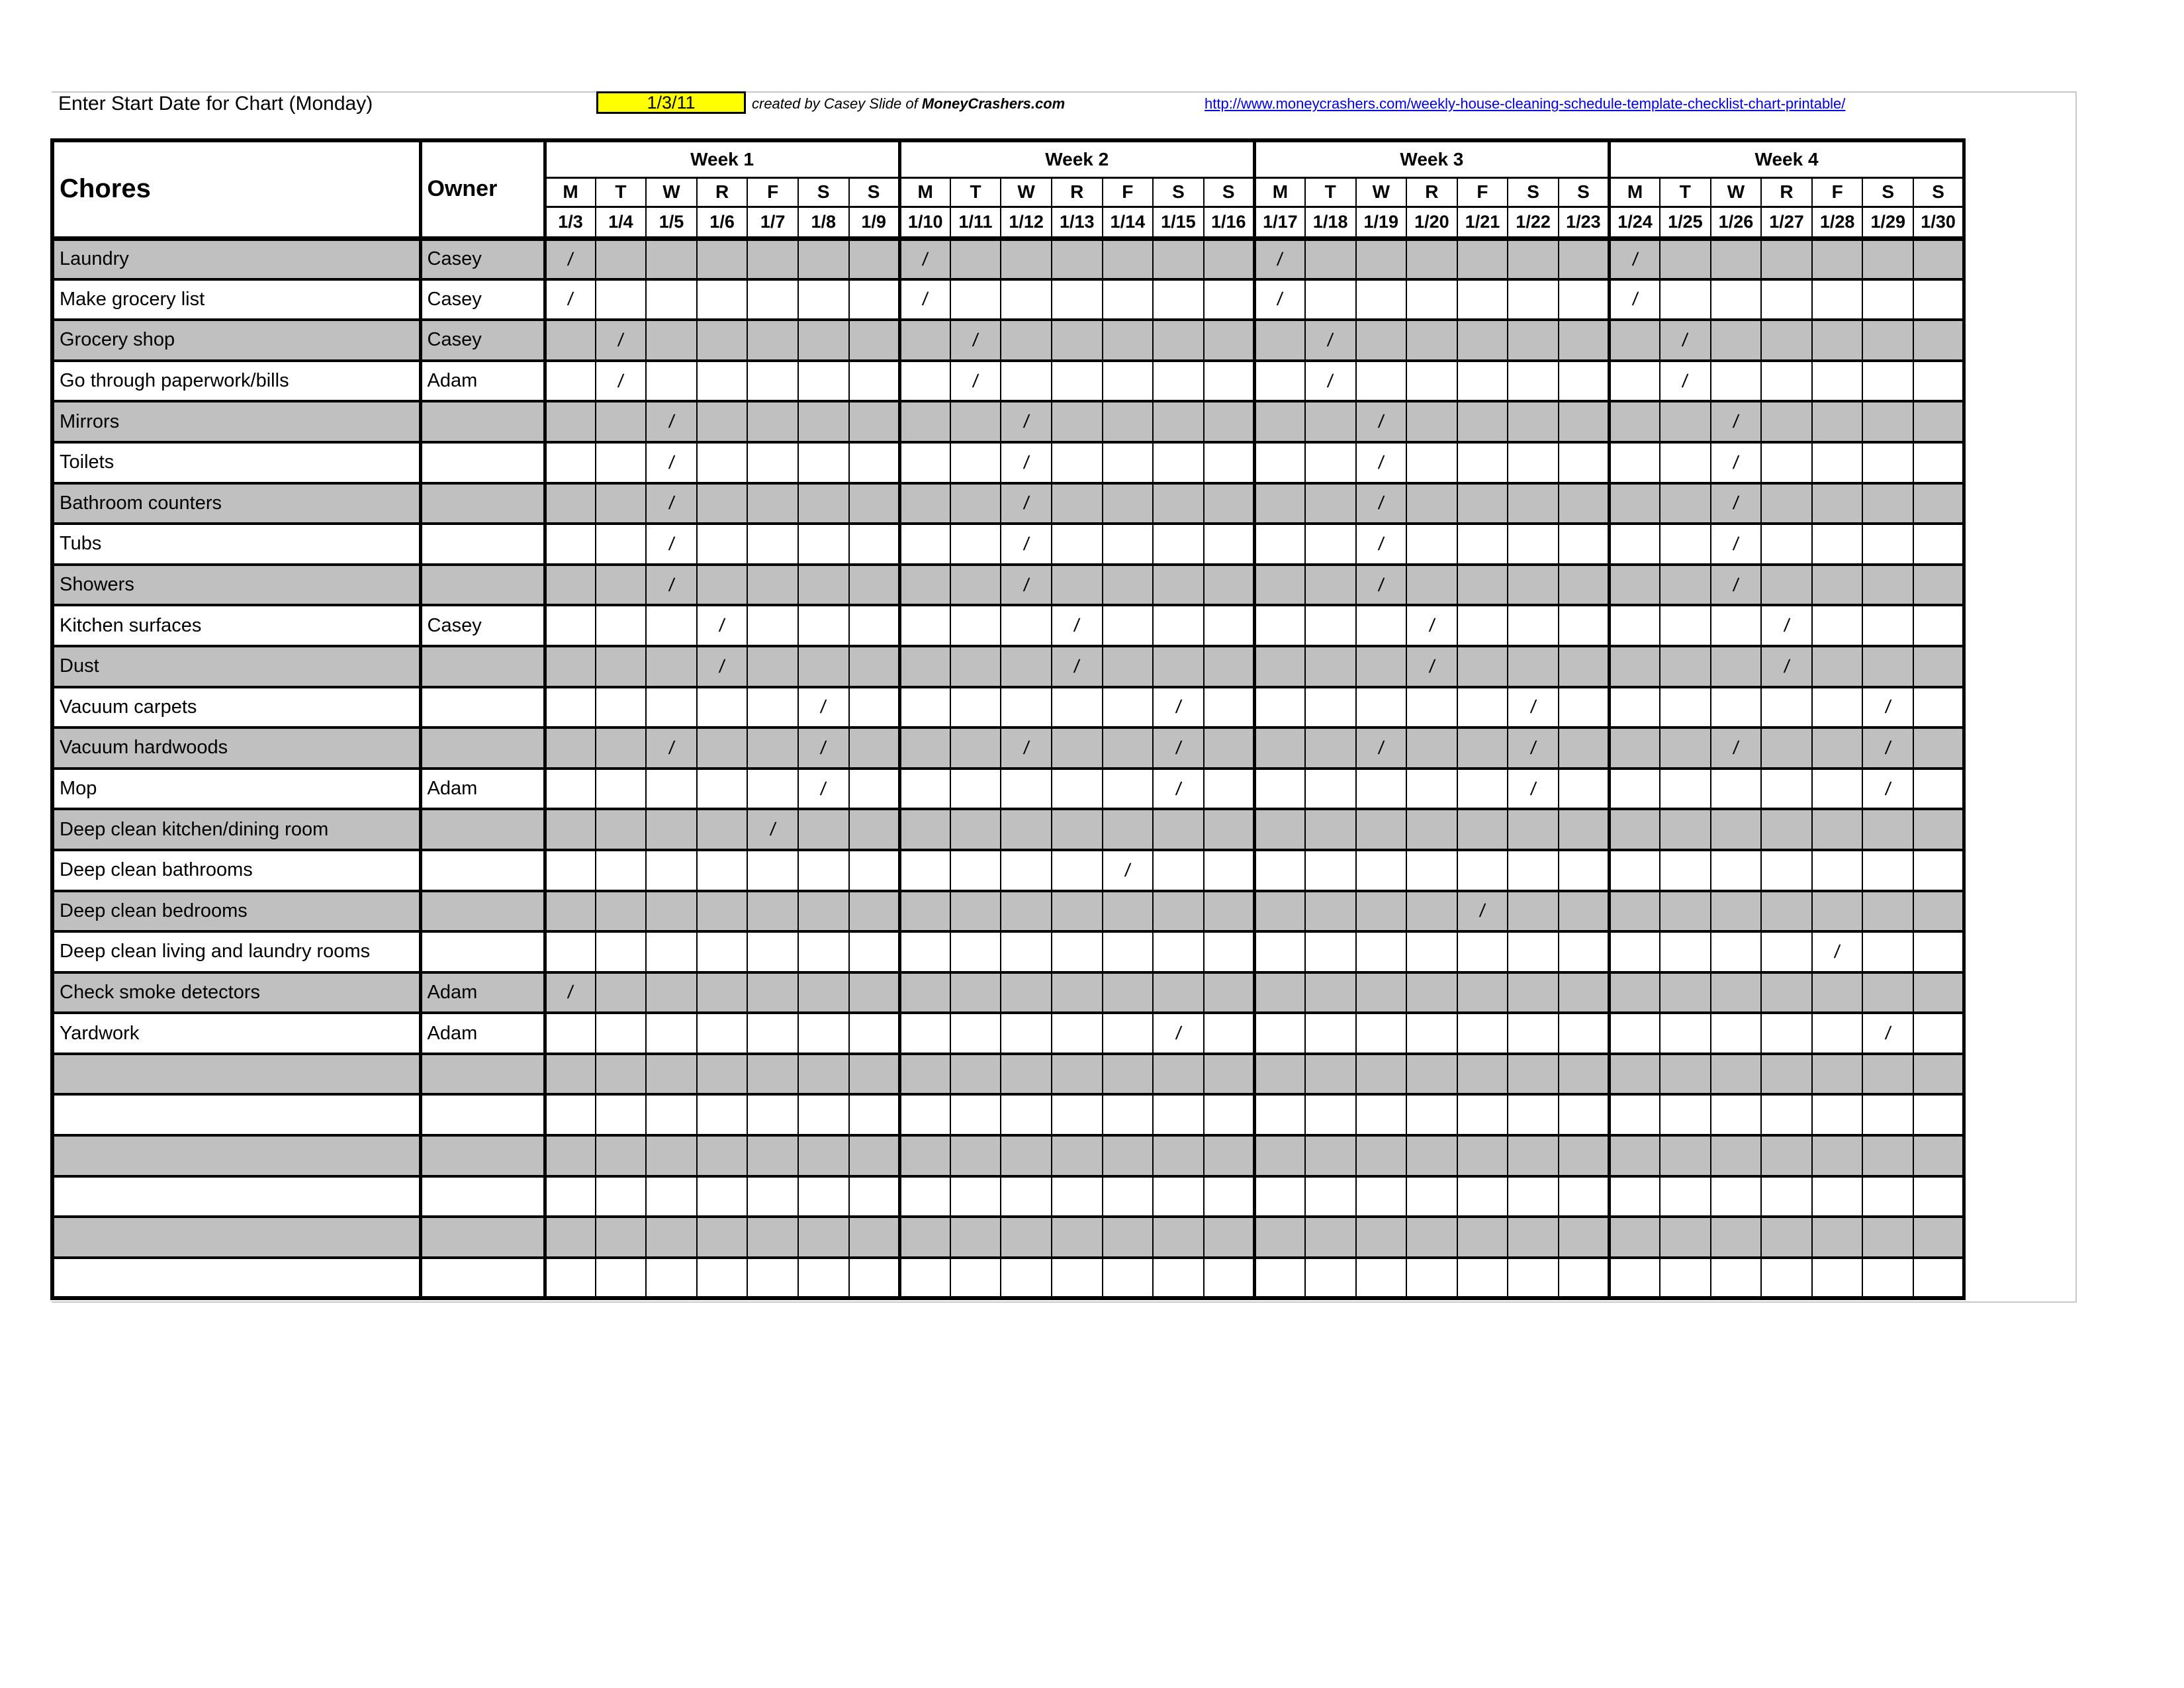 The width and height of the screenshot is (2184, 1688). I want to click on chore-name-cell: Kitchen surfaces, so click(236, 625).